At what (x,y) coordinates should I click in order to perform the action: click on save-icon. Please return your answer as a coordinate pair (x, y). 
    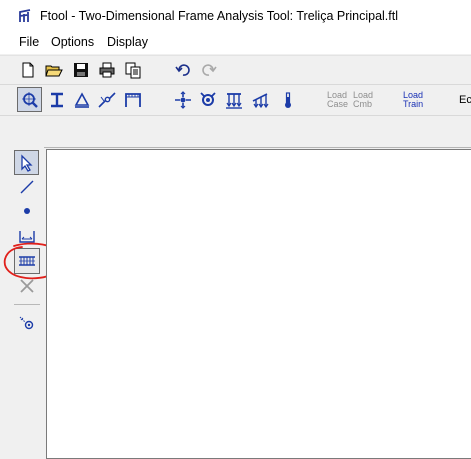
    Looking at the image, I should click on (81, 70).